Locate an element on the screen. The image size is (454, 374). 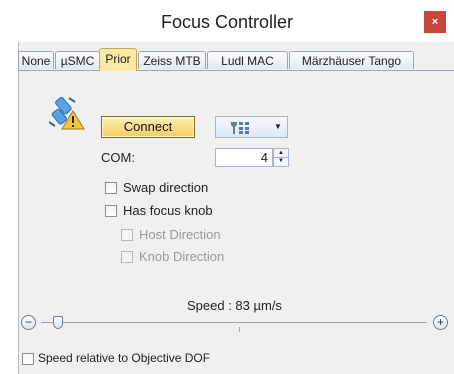
has-focus-knob-label: Has focus knob is located at coordinates (168, 210).